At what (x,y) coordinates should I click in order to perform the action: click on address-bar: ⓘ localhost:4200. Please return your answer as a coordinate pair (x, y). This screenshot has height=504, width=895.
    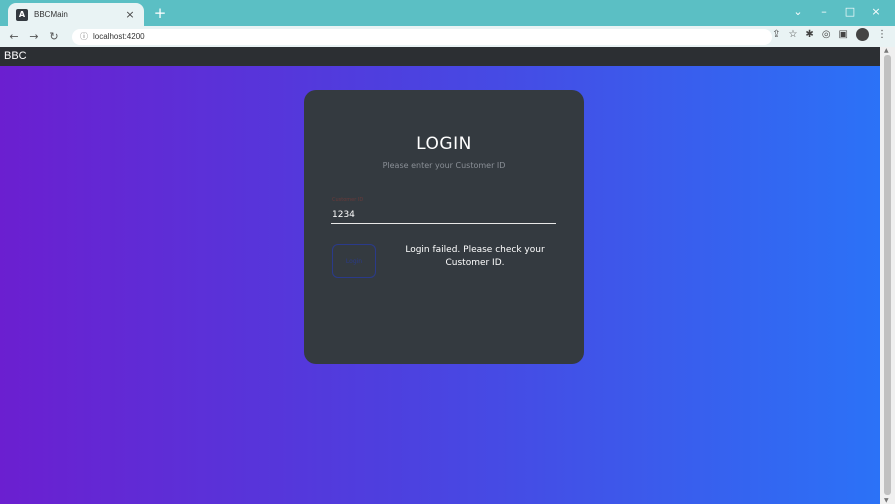
    Looking at the image, I should click on (422, 36).